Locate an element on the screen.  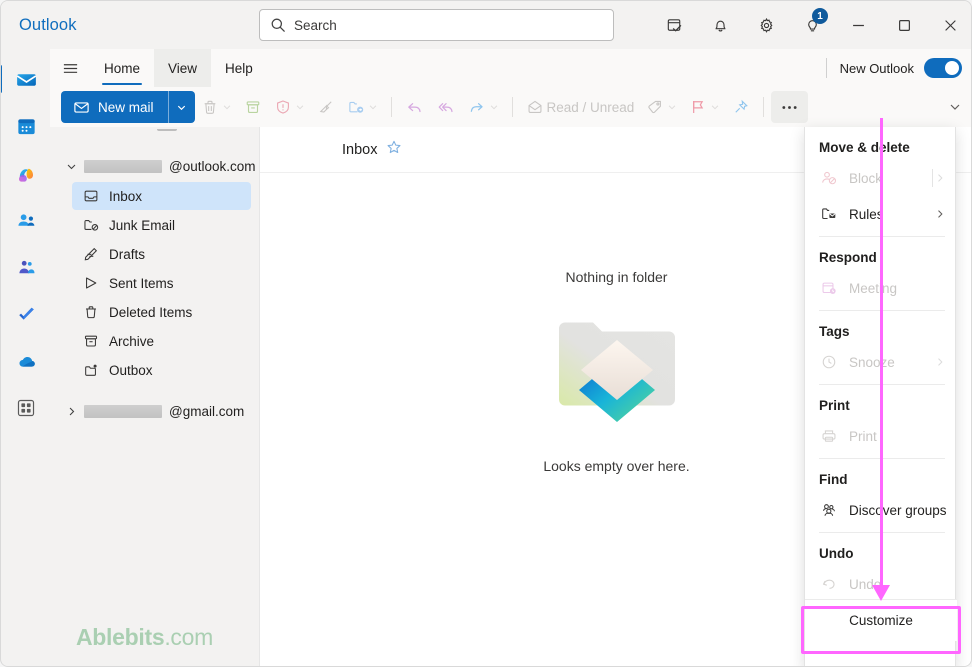
flag-button is located at coordinates (704, 107).